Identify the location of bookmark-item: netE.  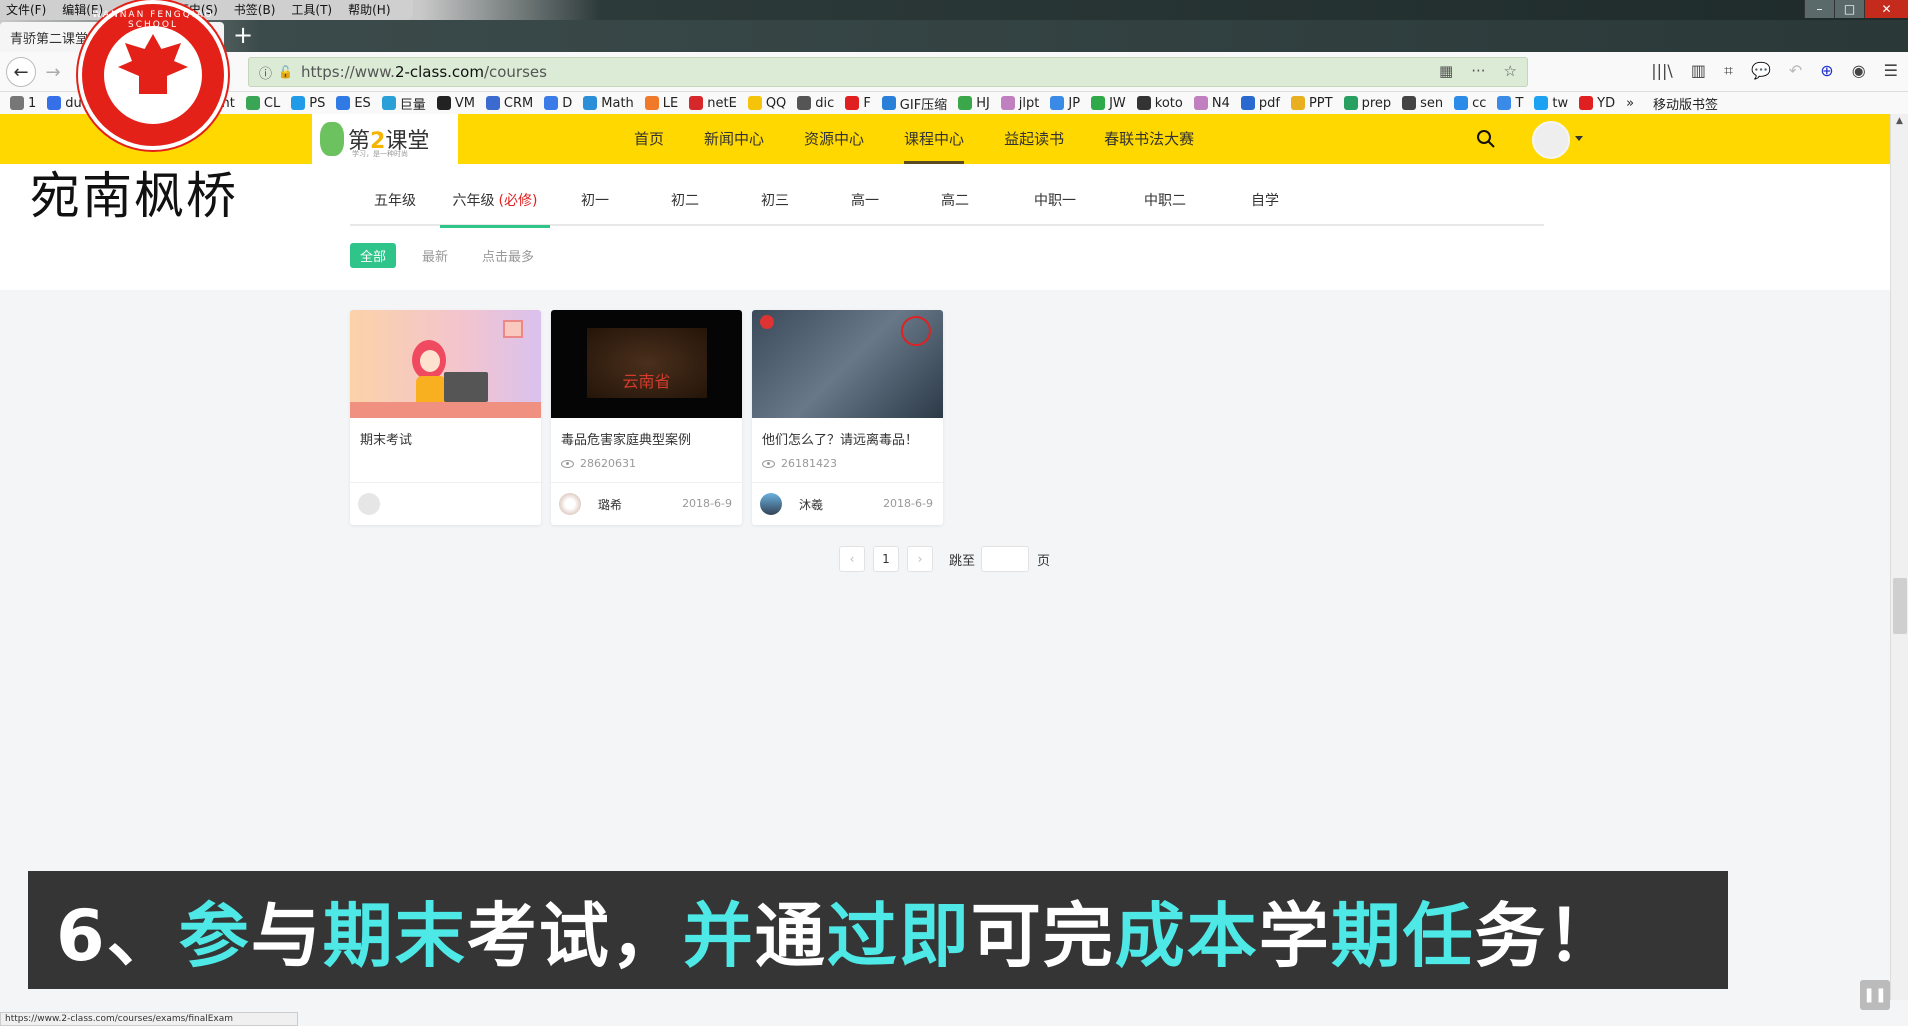
(713, 103).